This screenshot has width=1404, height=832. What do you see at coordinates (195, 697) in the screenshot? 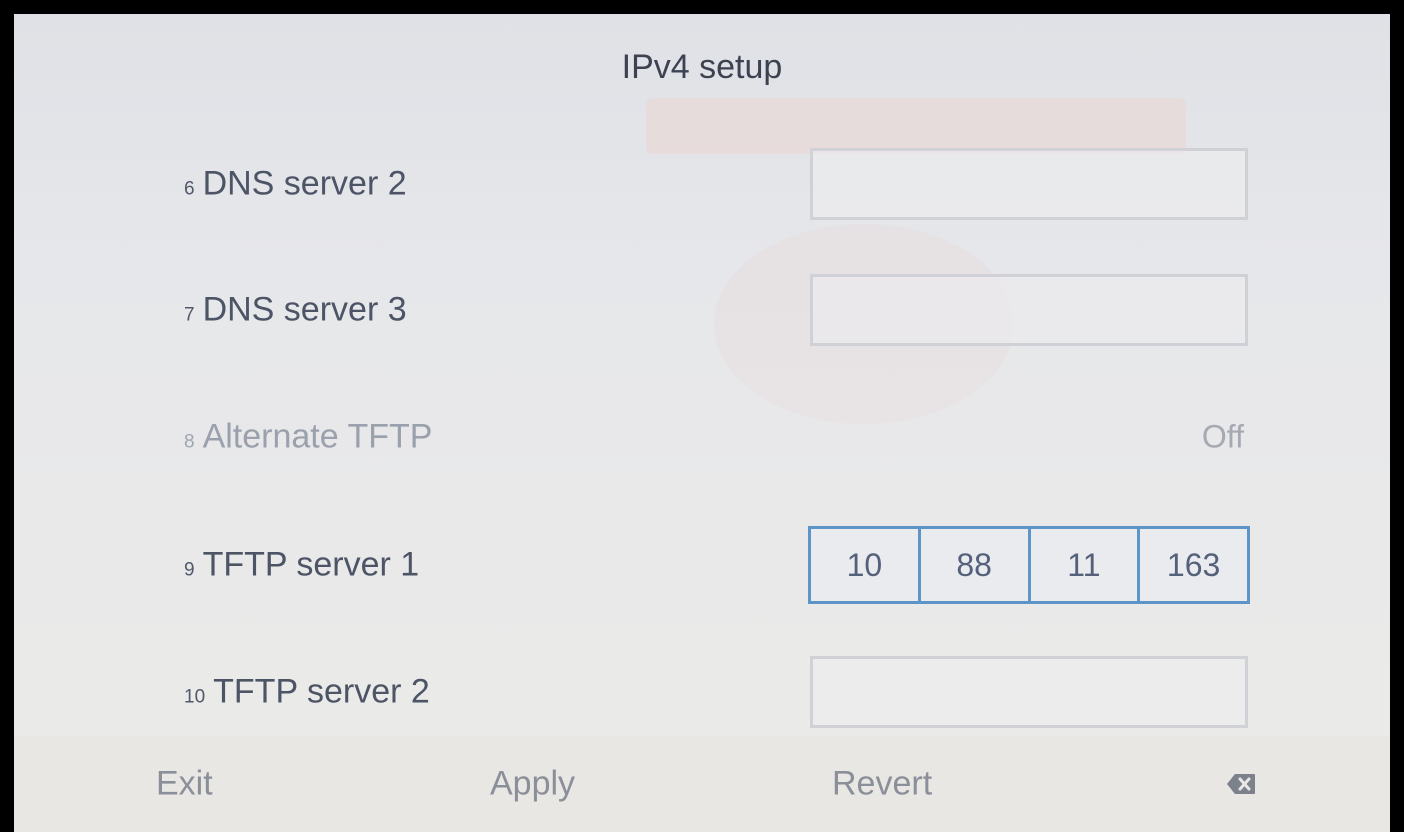
I see `row-number: 10` at bounding box center [195, 697].